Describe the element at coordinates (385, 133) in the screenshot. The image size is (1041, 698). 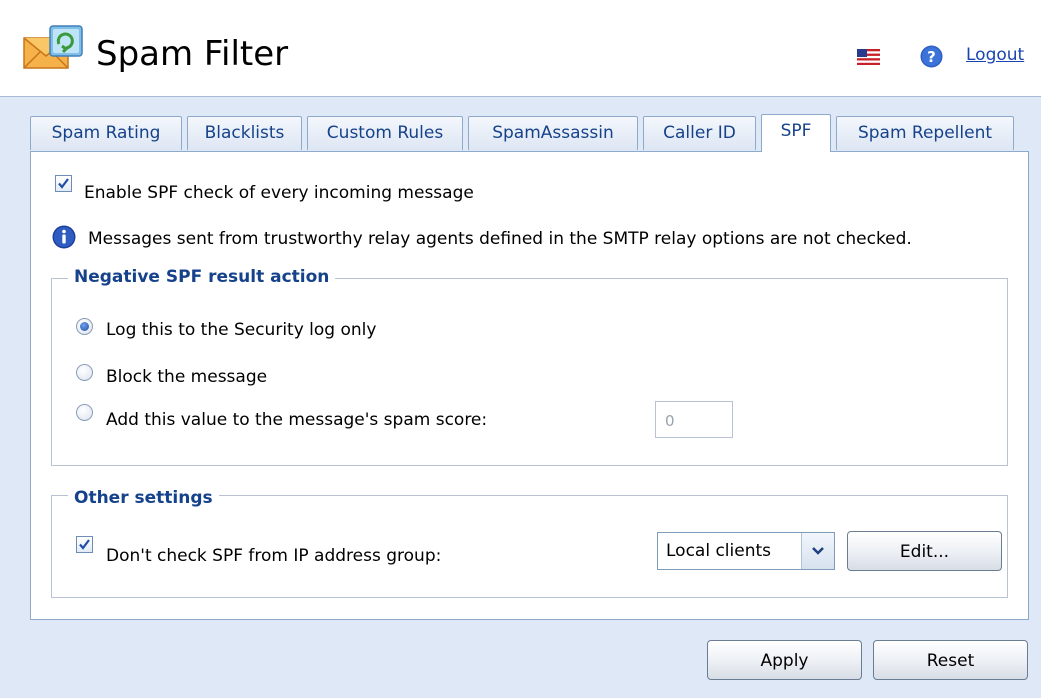
I see `tab-custom-rules: Custom Rules` at that location.